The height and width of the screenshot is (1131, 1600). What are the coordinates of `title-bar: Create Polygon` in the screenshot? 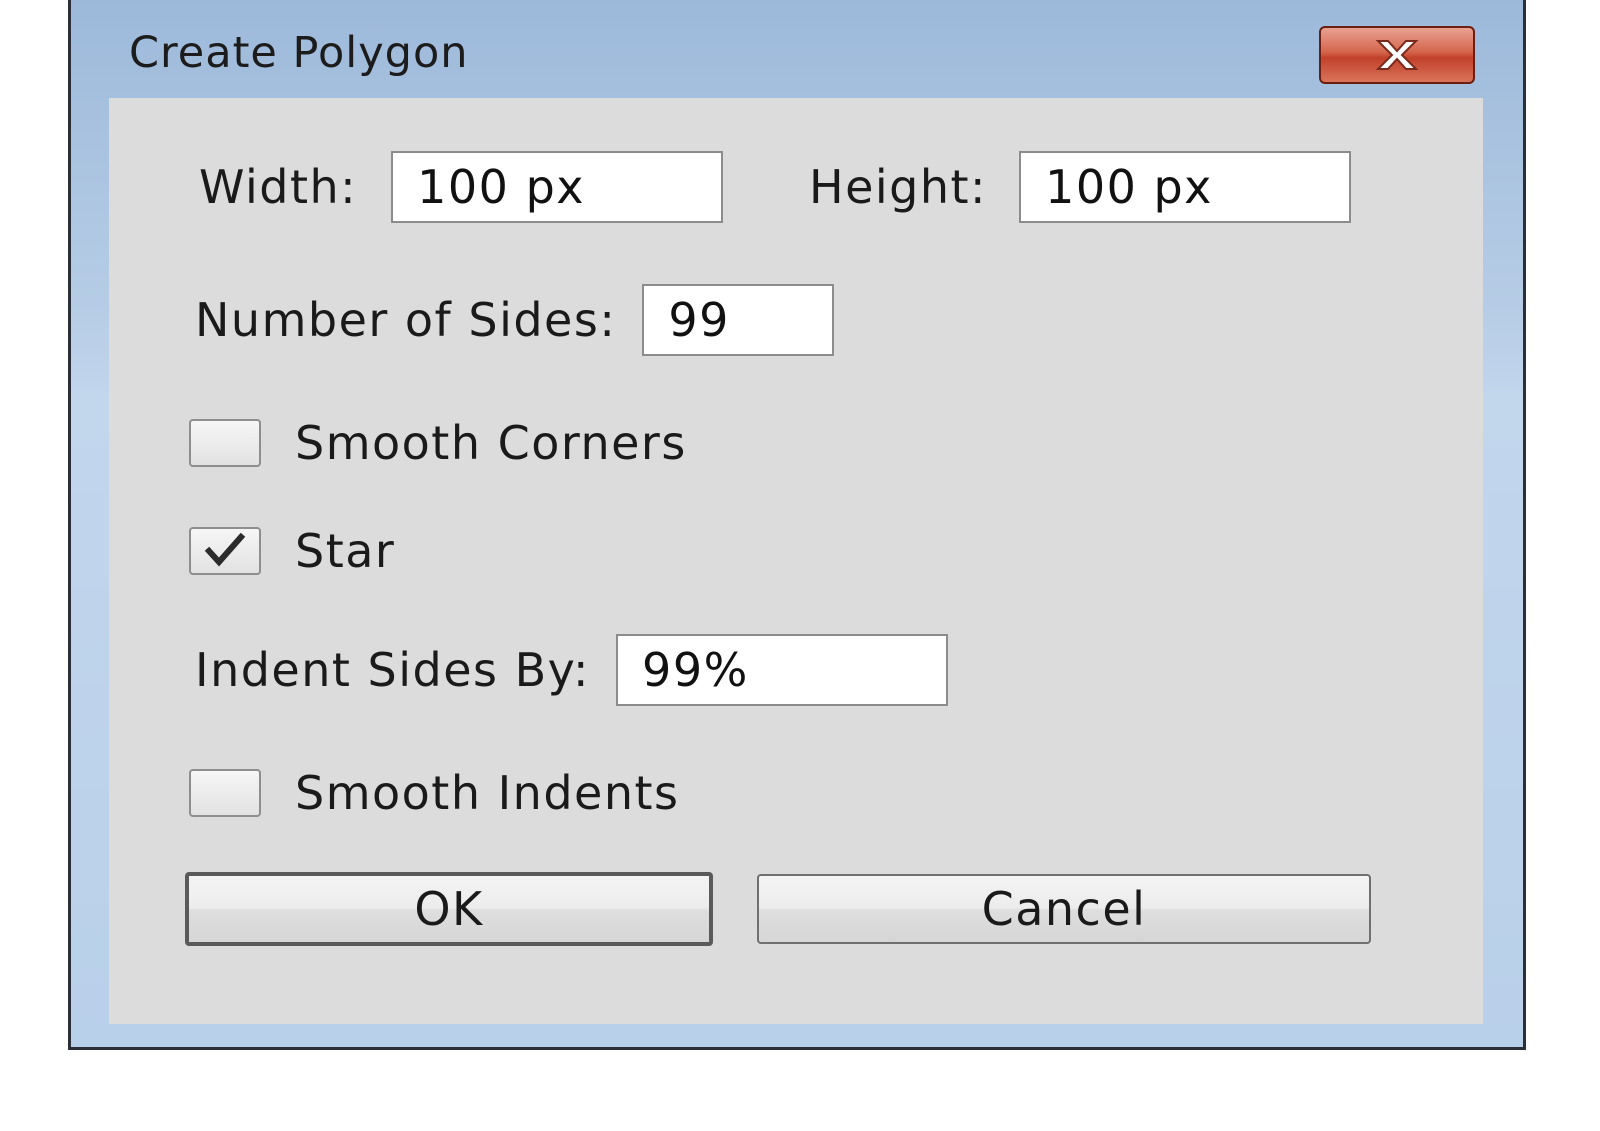 It's located at (797, 49).